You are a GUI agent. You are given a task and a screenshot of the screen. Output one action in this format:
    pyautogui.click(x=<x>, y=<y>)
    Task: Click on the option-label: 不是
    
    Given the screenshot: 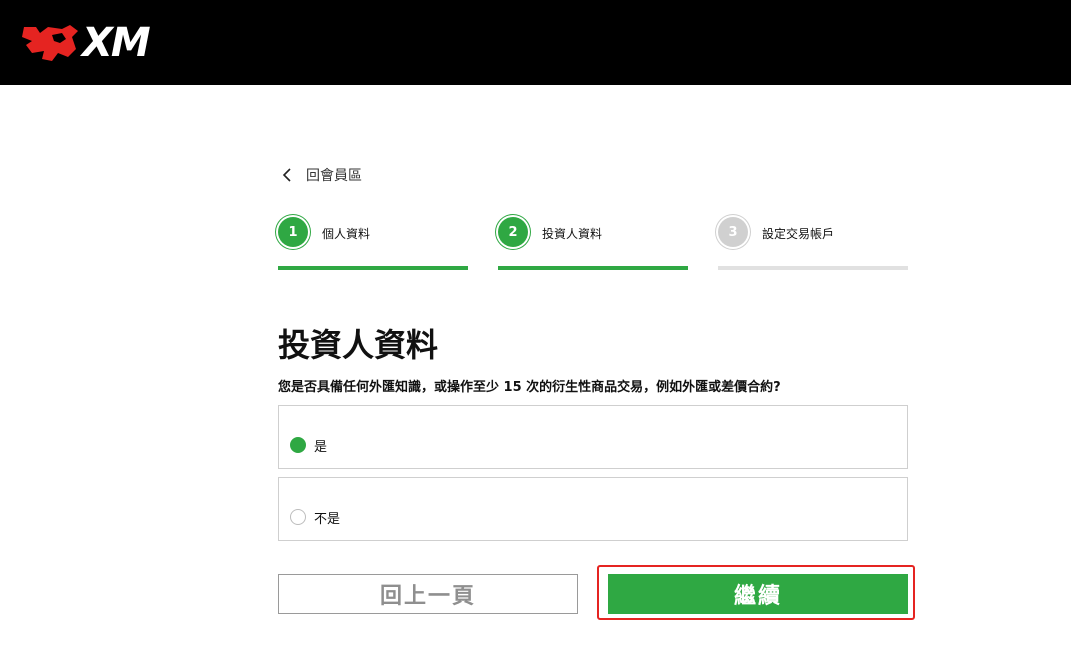 What is the action you would take?
    pyautogui.click(x=327, y=519)
    